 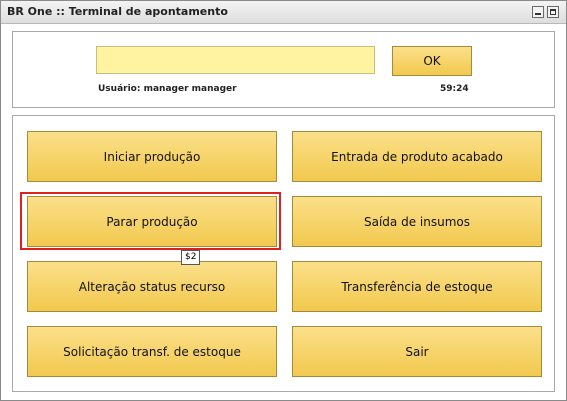 What do you see at coordinates (152, 351) in the screenshot?
I see `solicitacao-transf-estoque-button: Solicitação transf. de estoque` at bounding box center [152, 351].